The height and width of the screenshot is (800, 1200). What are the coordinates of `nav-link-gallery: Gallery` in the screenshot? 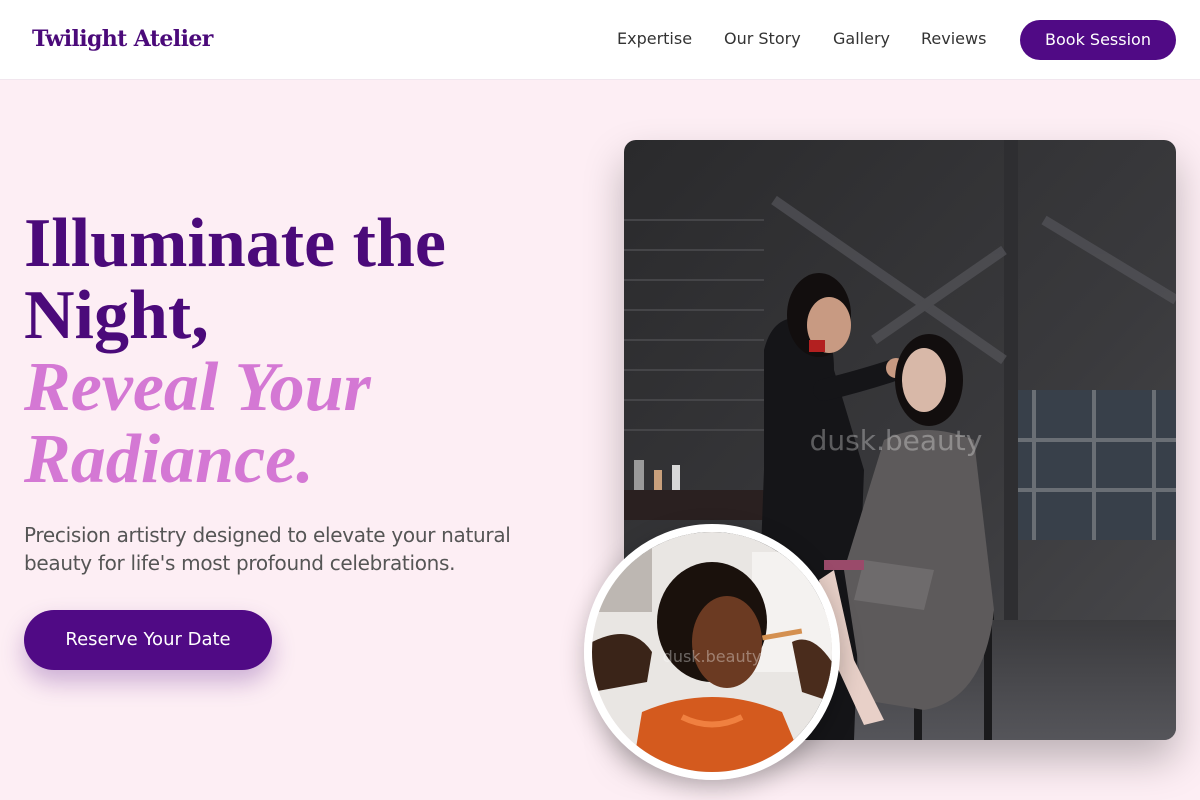 It's located at (861, 38).